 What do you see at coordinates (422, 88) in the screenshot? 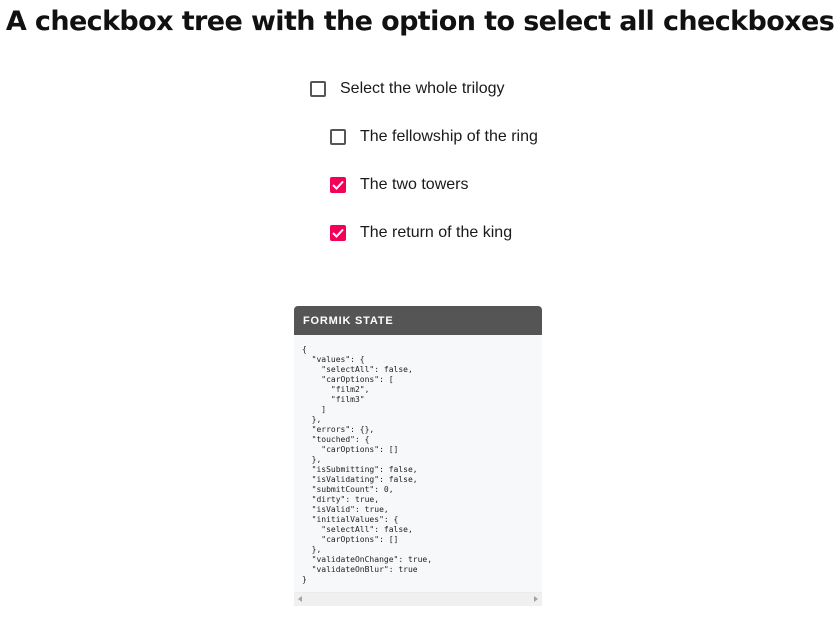
I see `select-all-label: Select the whole trilogy` at bounding box center [422, 88].